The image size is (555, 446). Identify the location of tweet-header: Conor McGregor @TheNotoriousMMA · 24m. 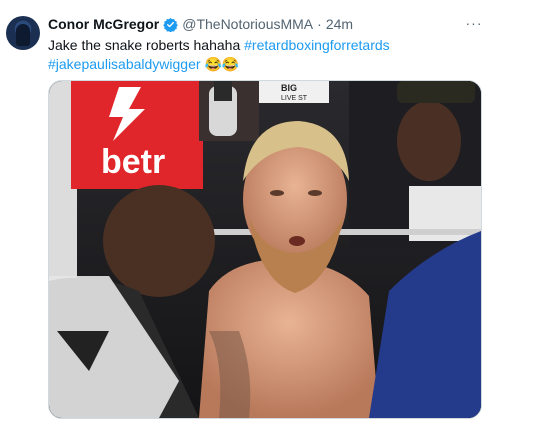
(200, 24).